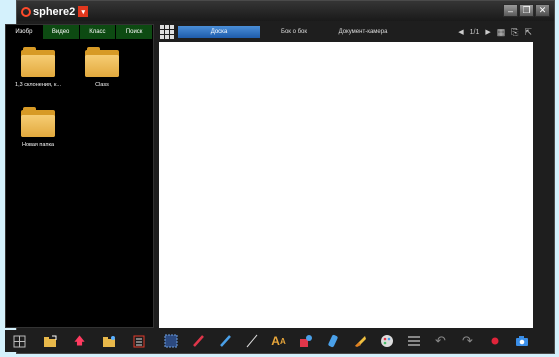 The width and height of the screenshot is (559, 357). I want to click on folder-item: Class, so click(102, 67).